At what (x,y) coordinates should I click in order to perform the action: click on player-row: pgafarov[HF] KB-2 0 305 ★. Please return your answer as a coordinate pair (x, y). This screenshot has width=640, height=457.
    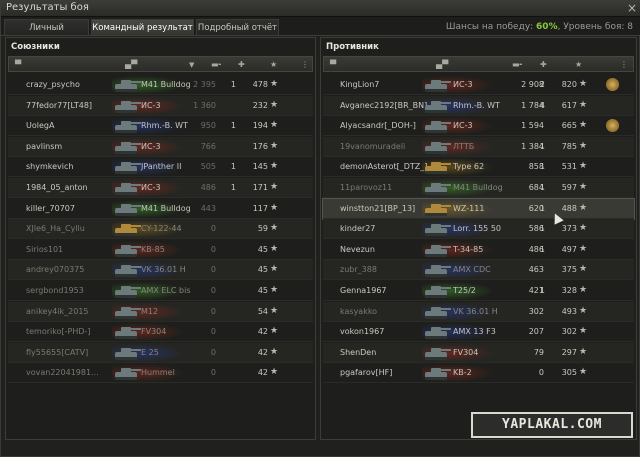
    Looking at the image, I should click on (478, 373).